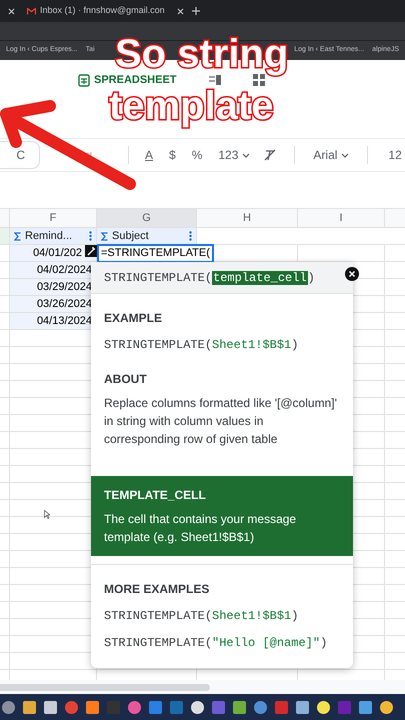 The width and height of the screenshot is (405, 720). I want to click on section-title: MORE EXAMPLES, so click(157, 589).